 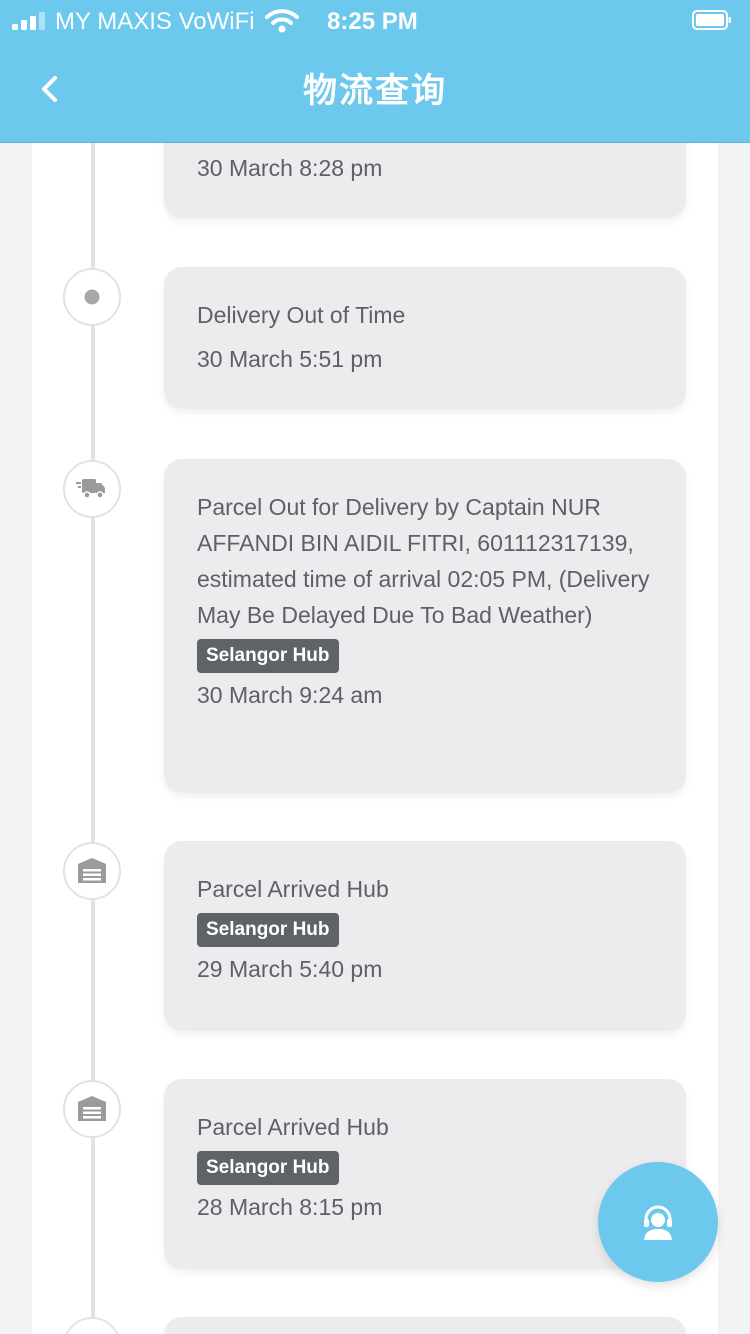 I want to click on page-title: 物流查询, so click(x=375, y=91).